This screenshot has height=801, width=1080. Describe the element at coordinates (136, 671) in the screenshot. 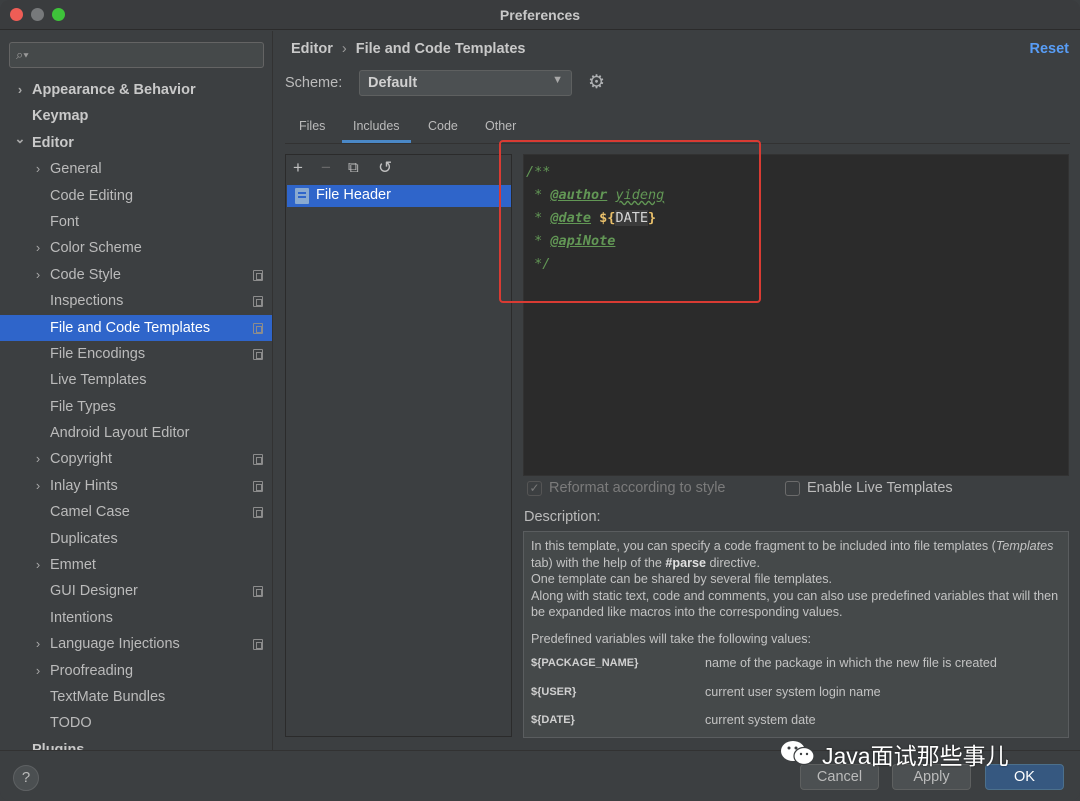

I see `sidebar-item-proofreading: › Proofreading` at that location.